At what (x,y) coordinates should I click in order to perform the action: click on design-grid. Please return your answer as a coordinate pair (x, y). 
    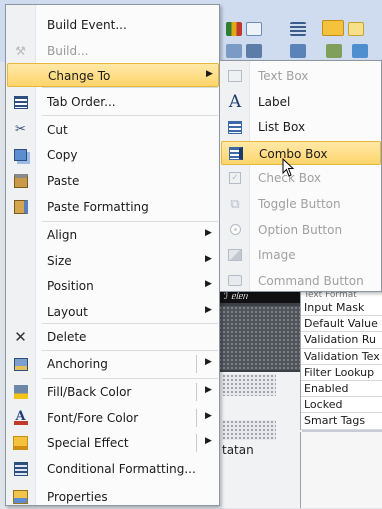
    Looking at the image, I should click on (260, 338).